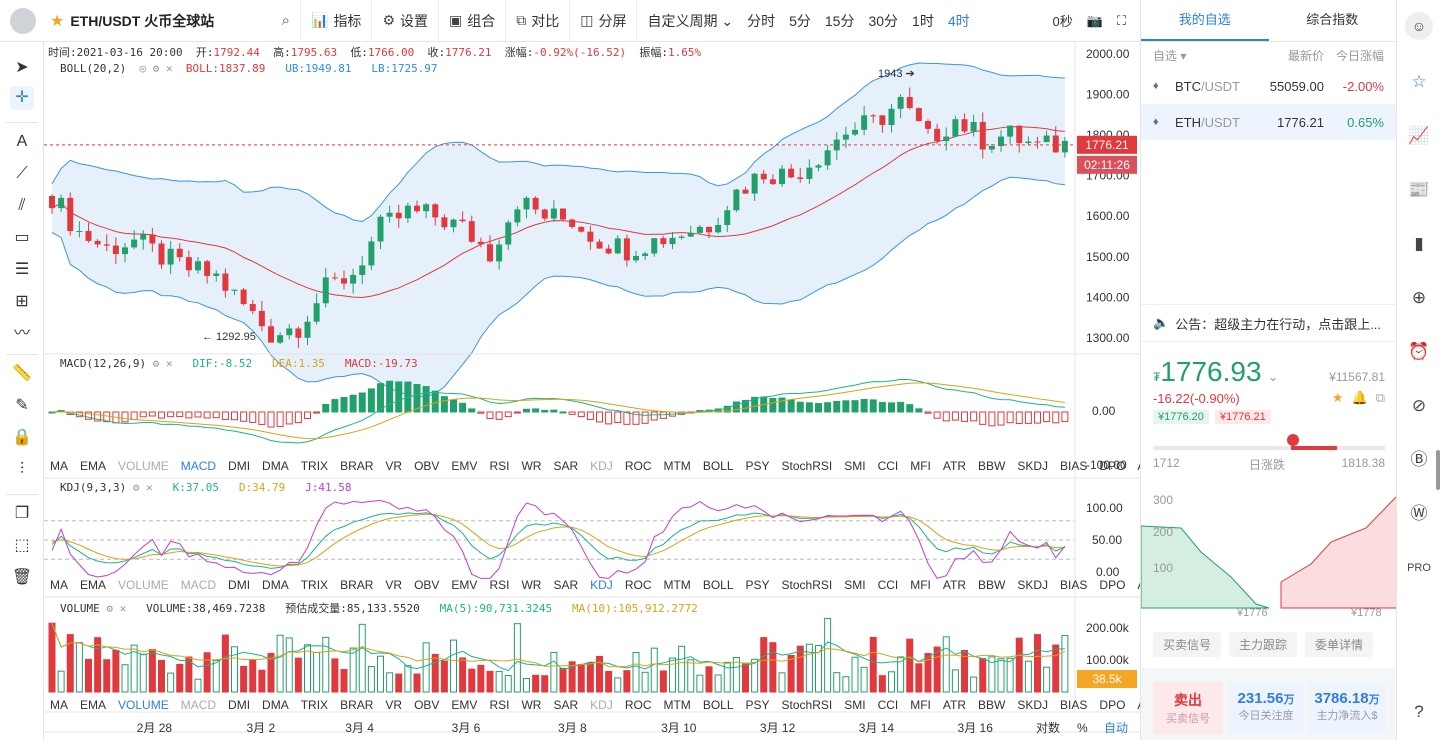 Image resolution: width=1440 pixels, height=740 pixels. I want to click on text-tool-icon: A, so click(22, 142).